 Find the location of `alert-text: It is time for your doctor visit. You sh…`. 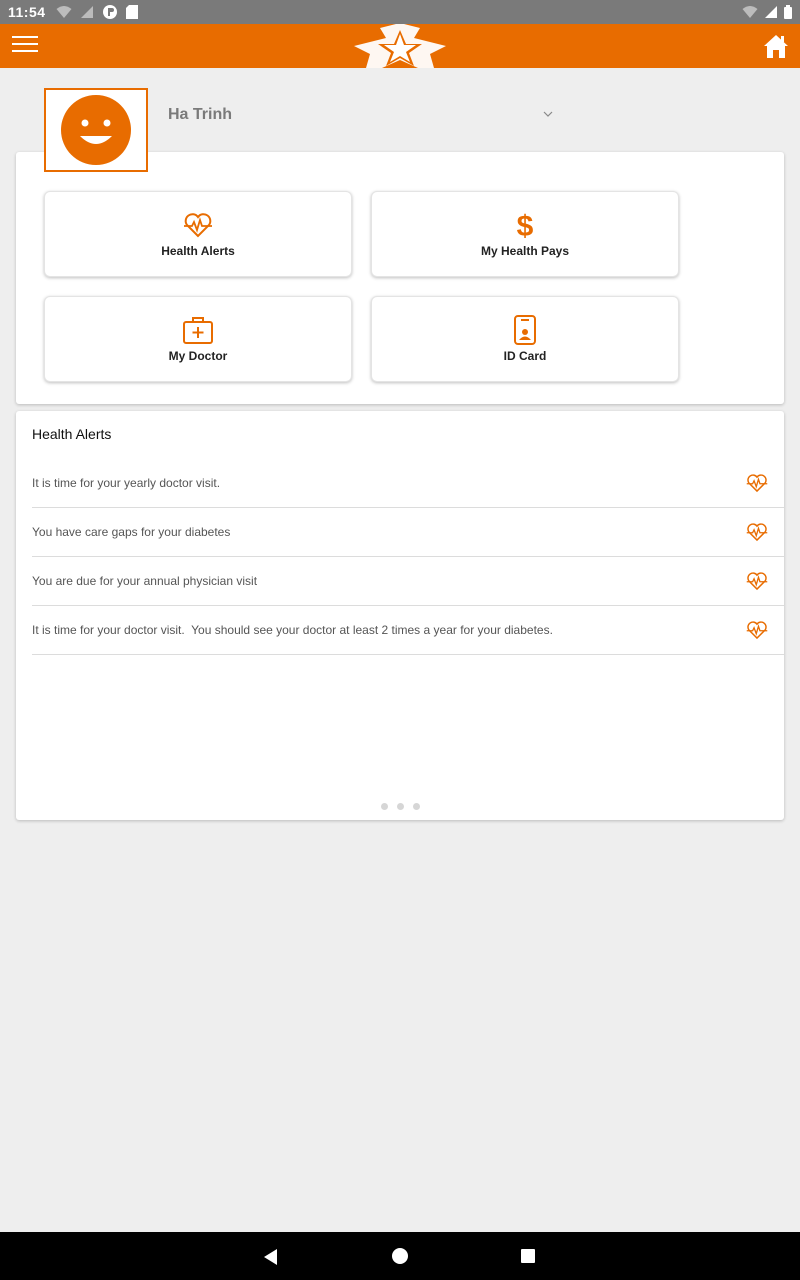

alert-text: It is time for your doctor visit. You sh… is located at coordinates (292, 630).